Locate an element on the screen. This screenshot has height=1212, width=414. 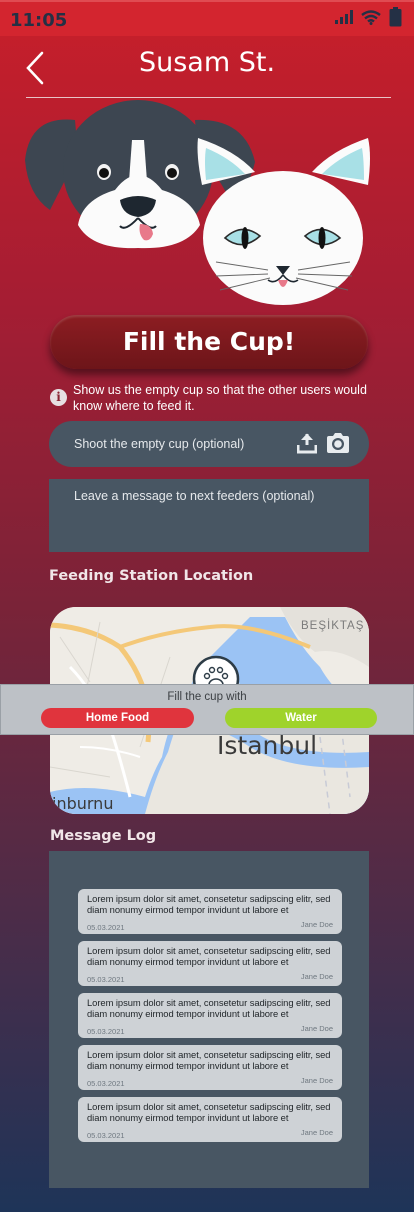
message-log-heading: Message Log is located at coordinates (103, 836).